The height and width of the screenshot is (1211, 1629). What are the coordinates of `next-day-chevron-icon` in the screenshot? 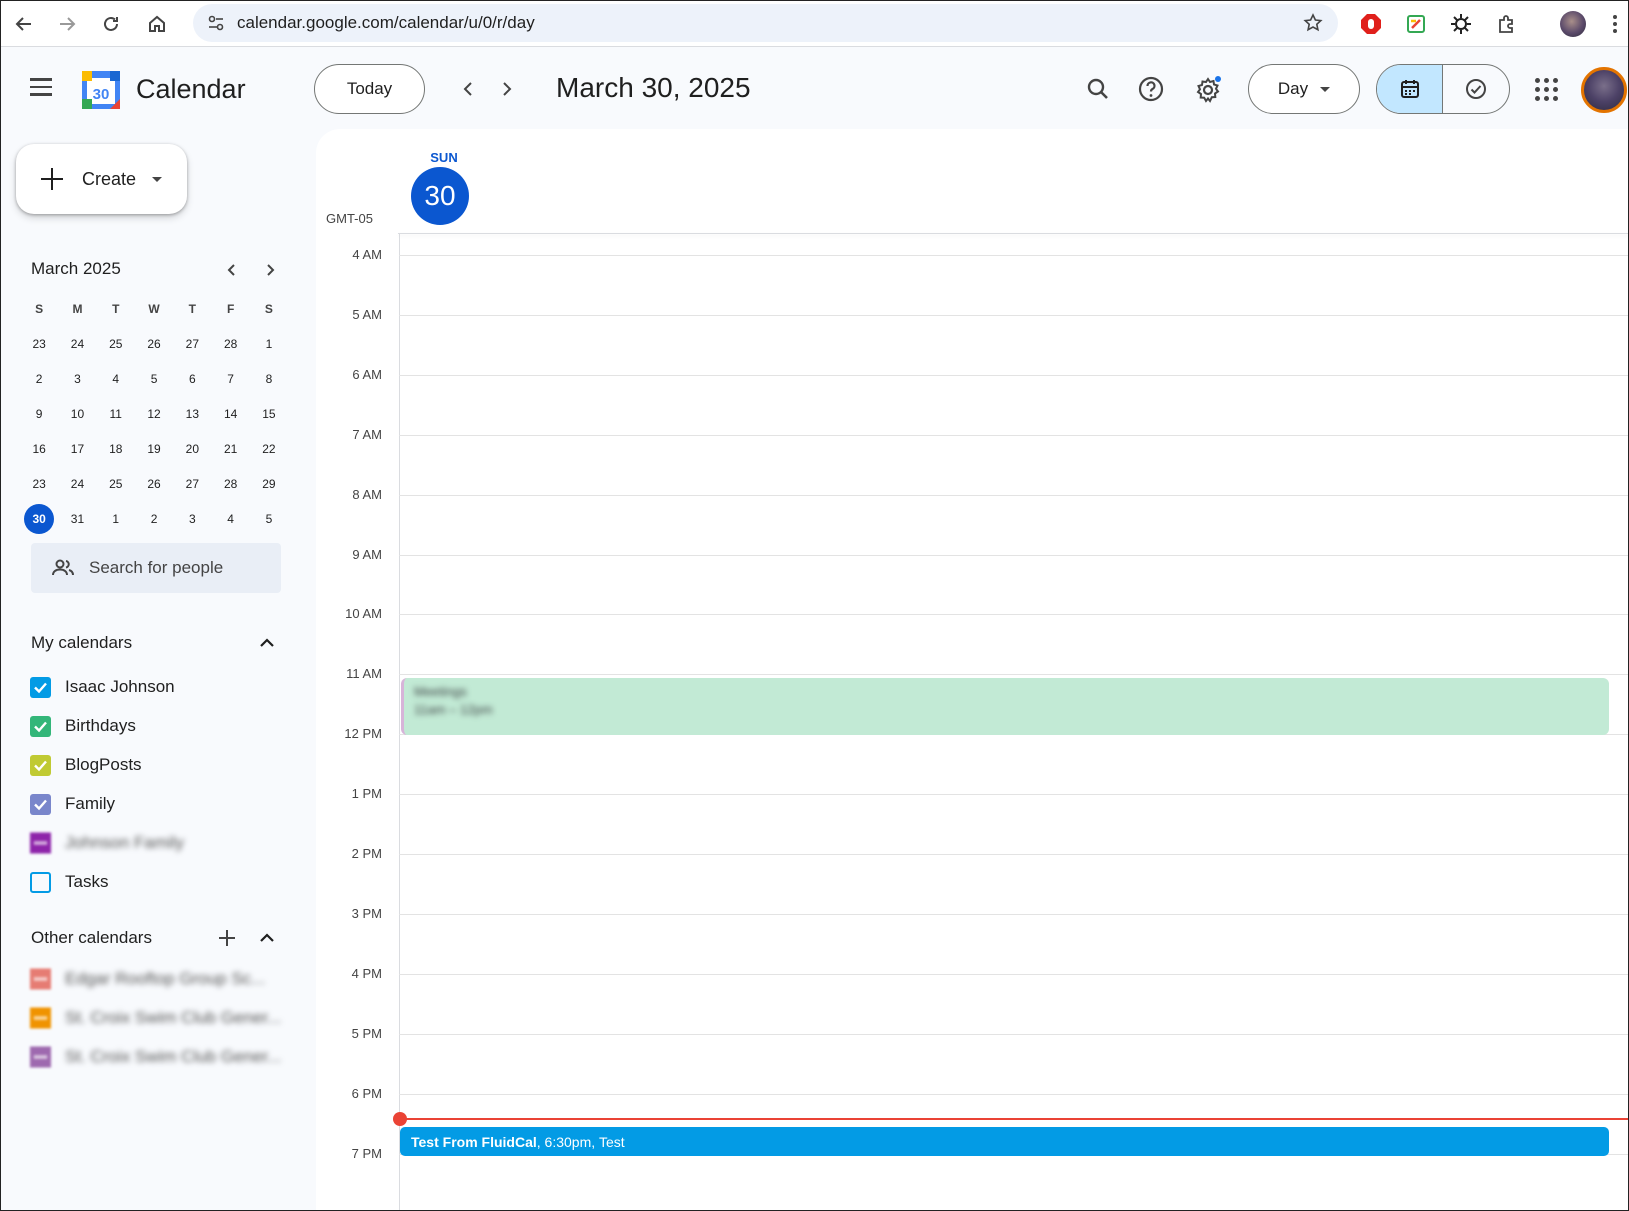 It's located at (507, 89).